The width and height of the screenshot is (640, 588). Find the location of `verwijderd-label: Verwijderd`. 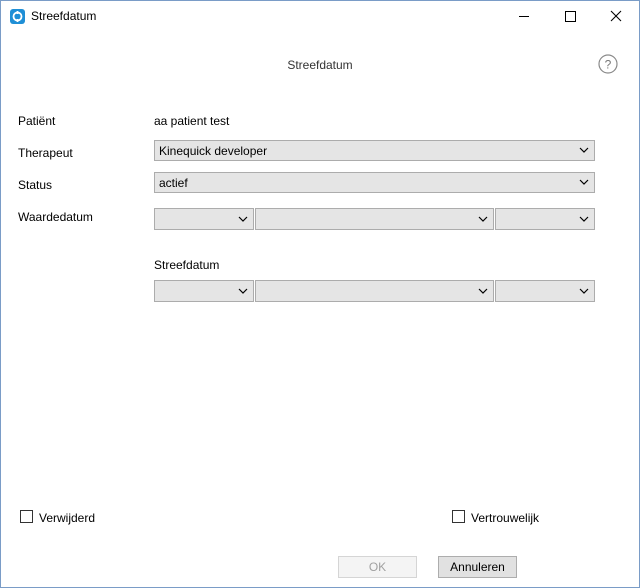

verwijderd-label: Verwijderd is located at coordinates (67, 518).